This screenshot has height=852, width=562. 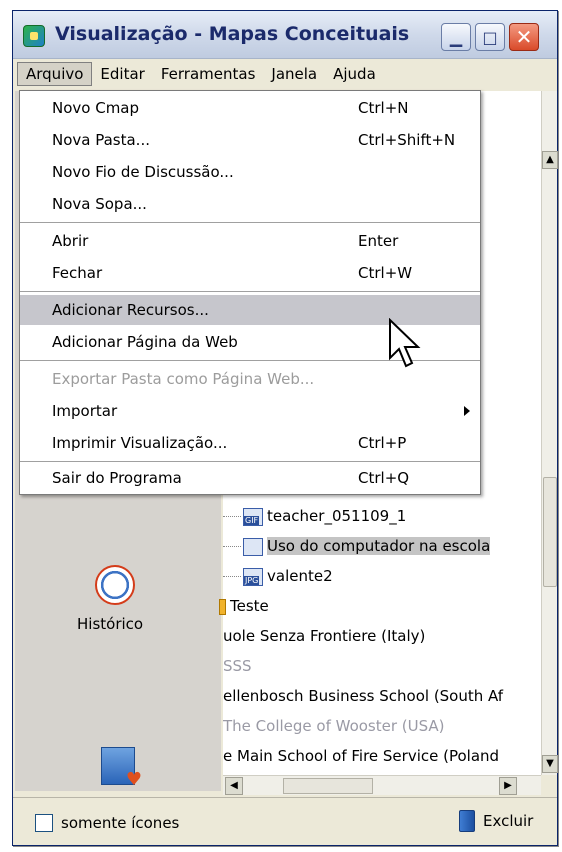 I want to click on menu-item-fechar: Fechar Ctrl+W, so click(x=250, y=273).